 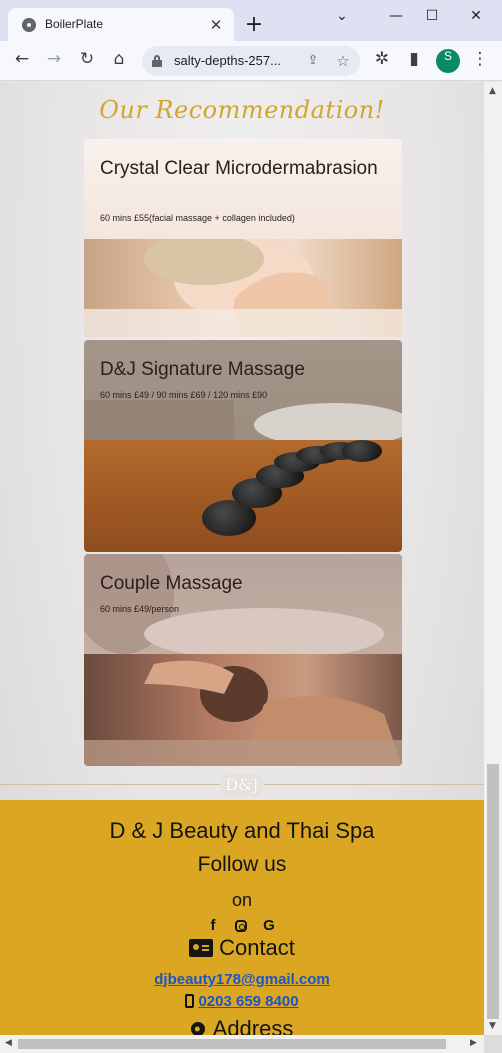 What do you see at coordinates (253, 1025) in the screenshot?
I see `address-label: Address` at bounding box center [253, 1025].